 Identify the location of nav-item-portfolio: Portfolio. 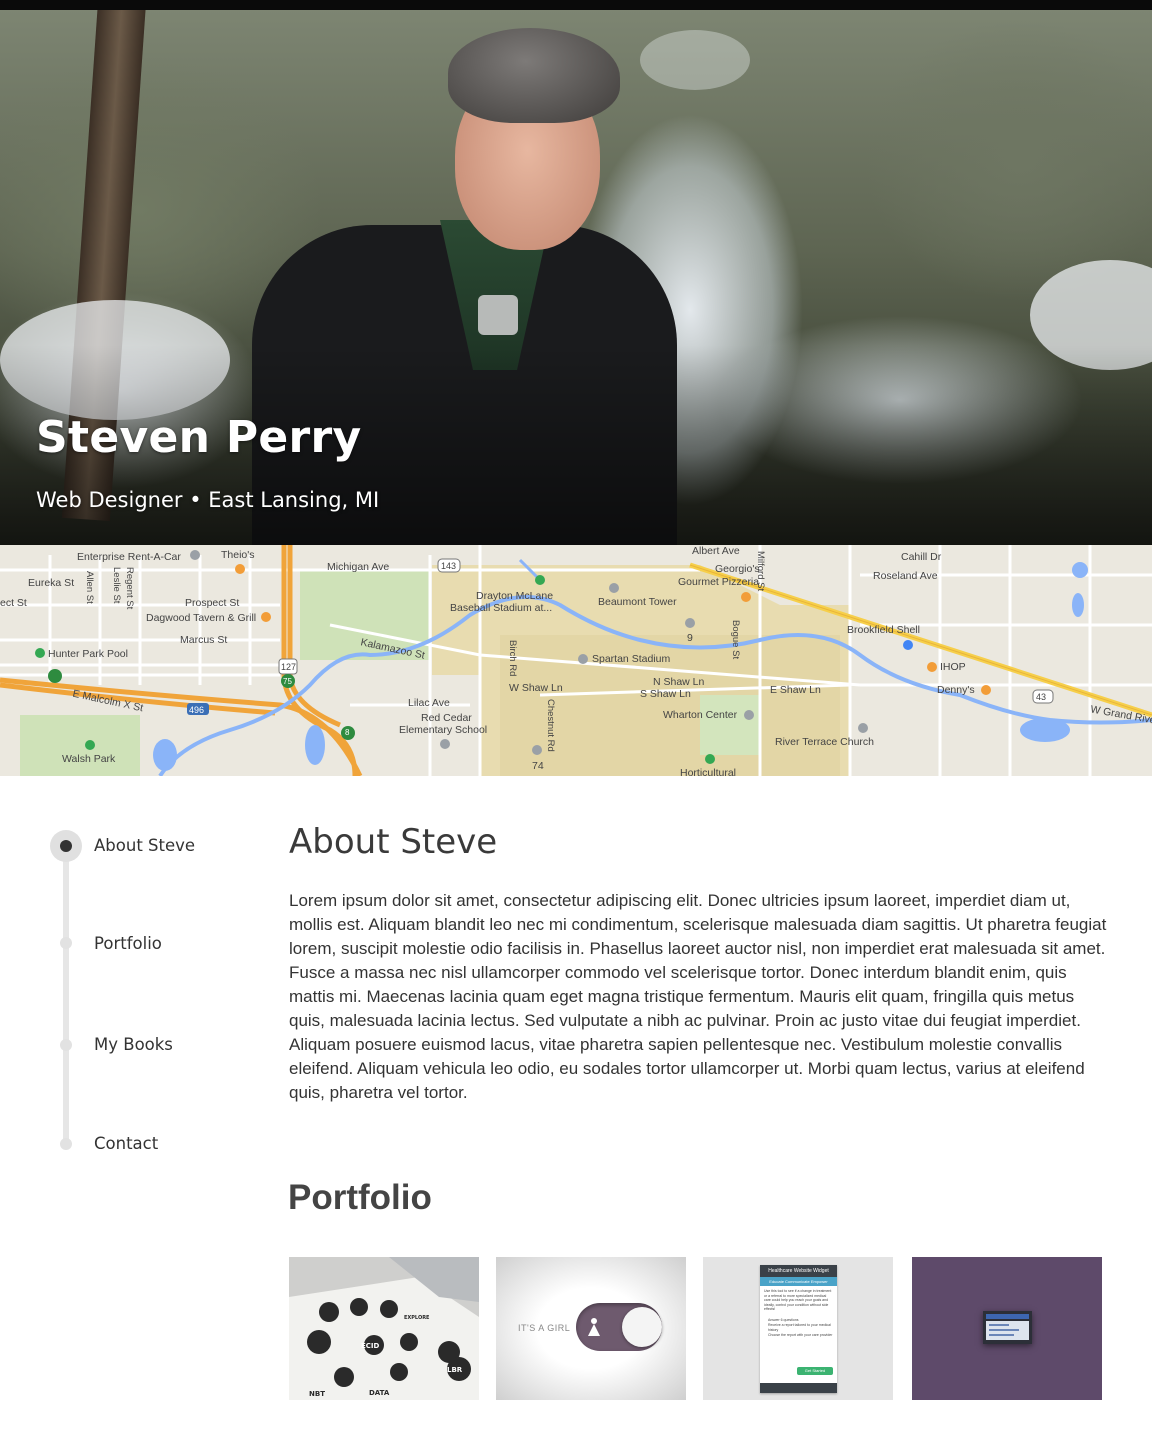
(128, 943).